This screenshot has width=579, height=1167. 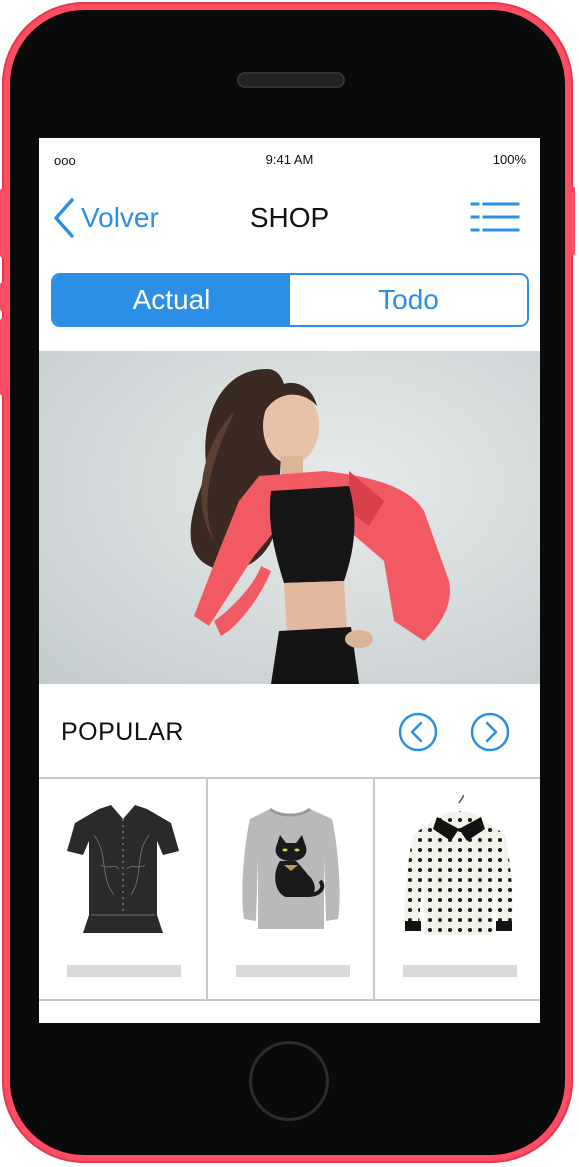 I want to click on circle-chevron-right-icon, so click(x=490, y=732).